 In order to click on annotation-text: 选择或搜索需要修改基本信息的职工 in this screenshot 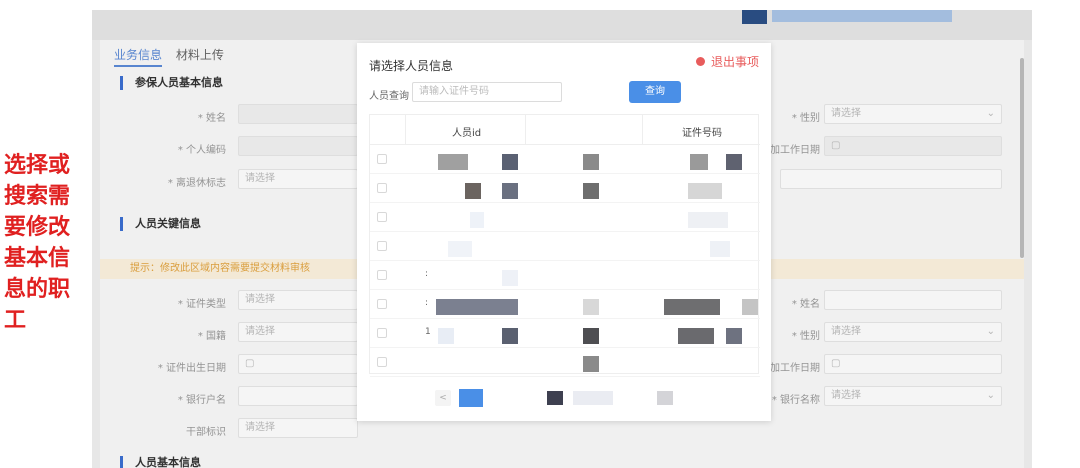, I will do `click(37, 242)`.